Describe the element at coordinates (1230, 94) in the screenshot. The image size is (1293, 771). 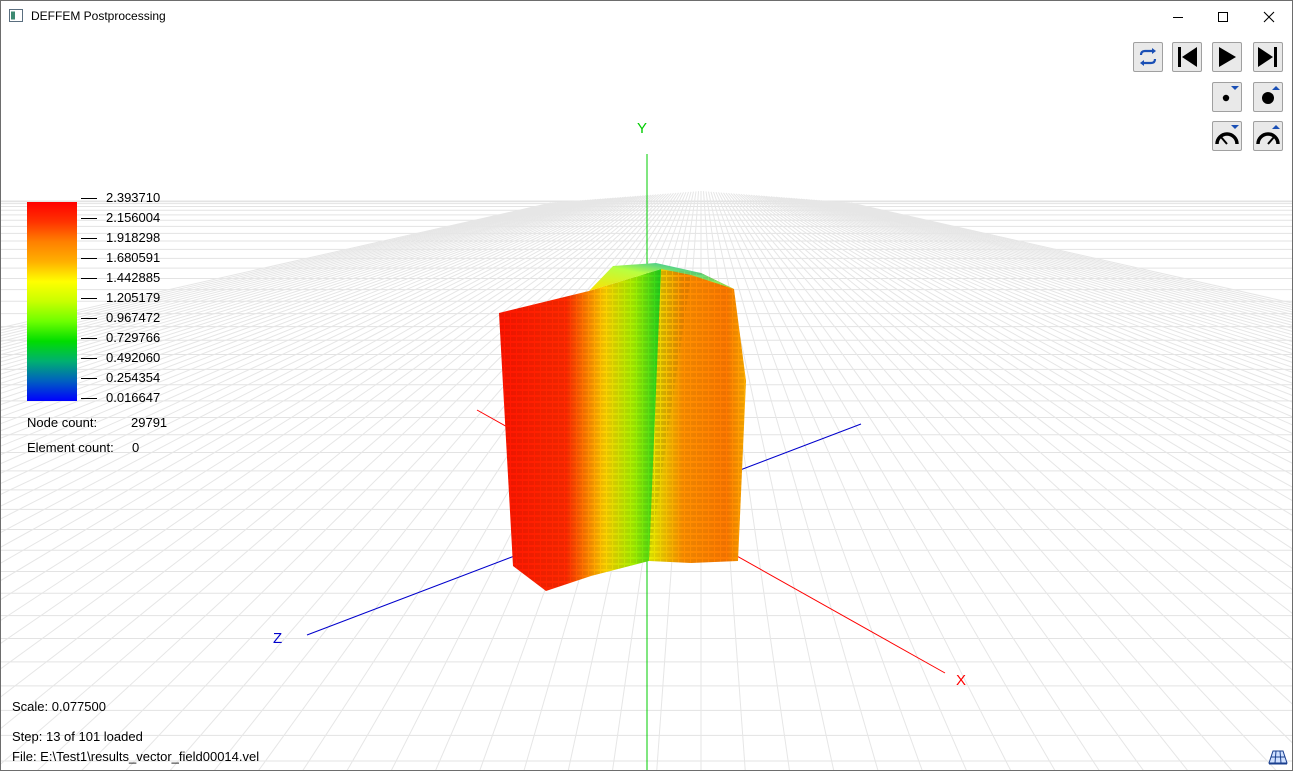
I see `point-size-decrease-icon` at that location.